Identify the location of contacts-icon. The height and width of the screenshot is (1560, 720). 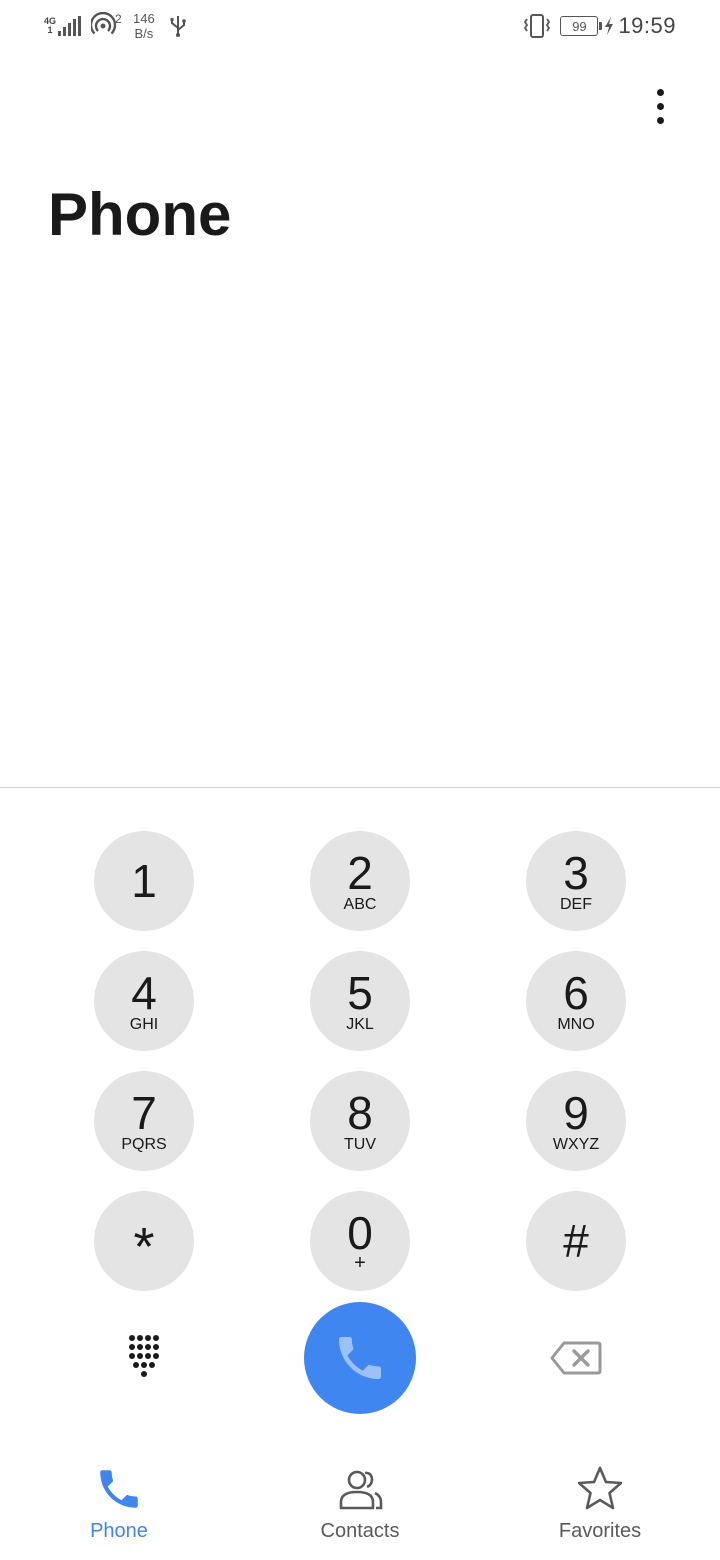
(361, 1490).